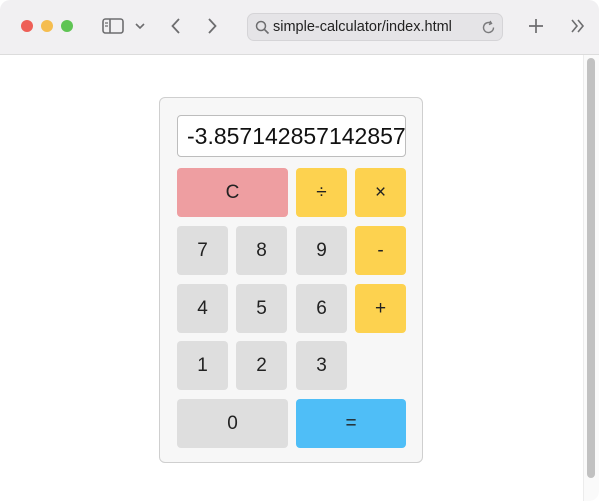 Image resolution: width=599 pixels, height=501 pixels. Describe the element at coordinates (202, 365) in the screenshot. I see `digit-1-button: 1` at that location.